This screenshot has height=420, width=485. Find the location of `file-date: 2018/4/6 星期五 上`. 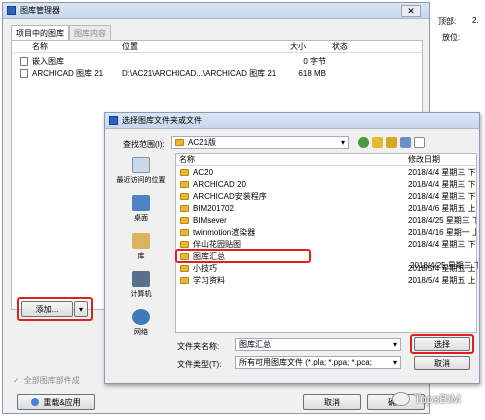

file-date: 2018/4/6 星期五 上 is located at coordinates (442, 208).